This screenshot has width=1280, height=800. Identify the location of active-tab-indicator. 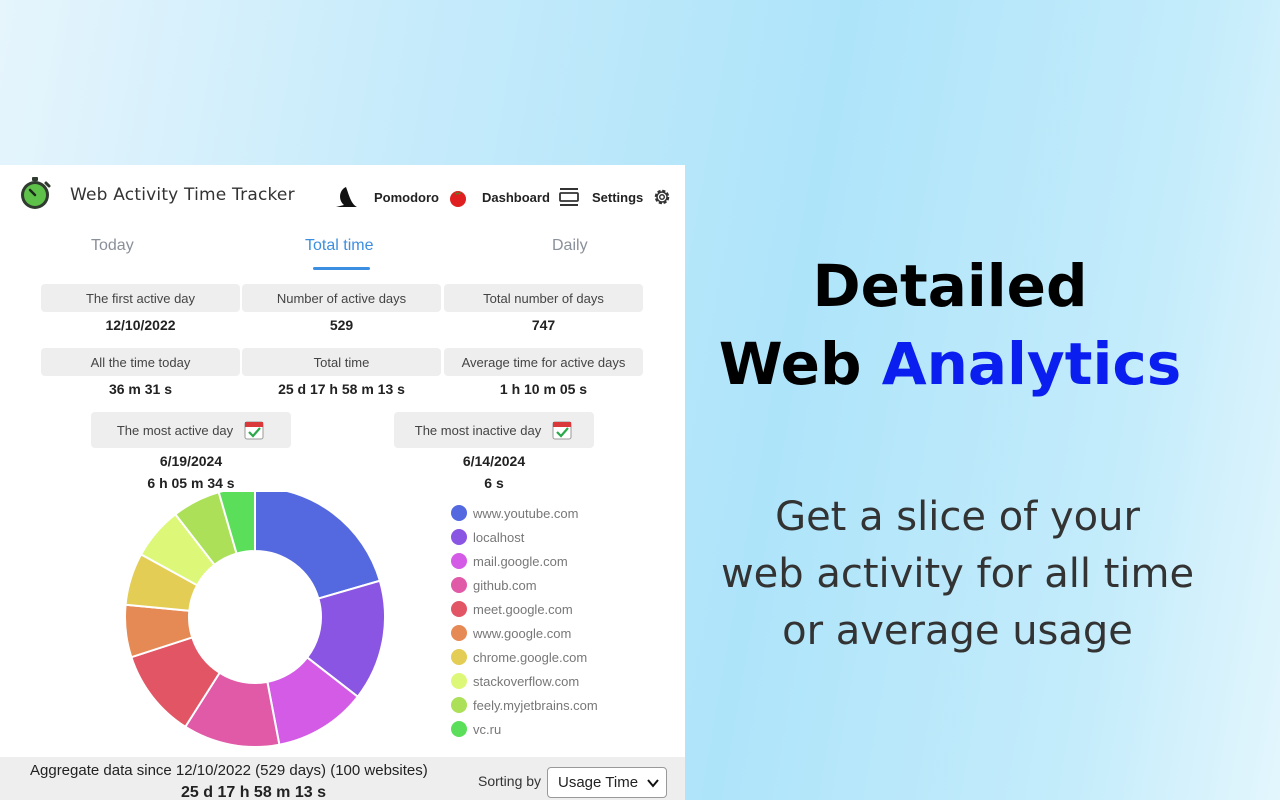
(341, 268).